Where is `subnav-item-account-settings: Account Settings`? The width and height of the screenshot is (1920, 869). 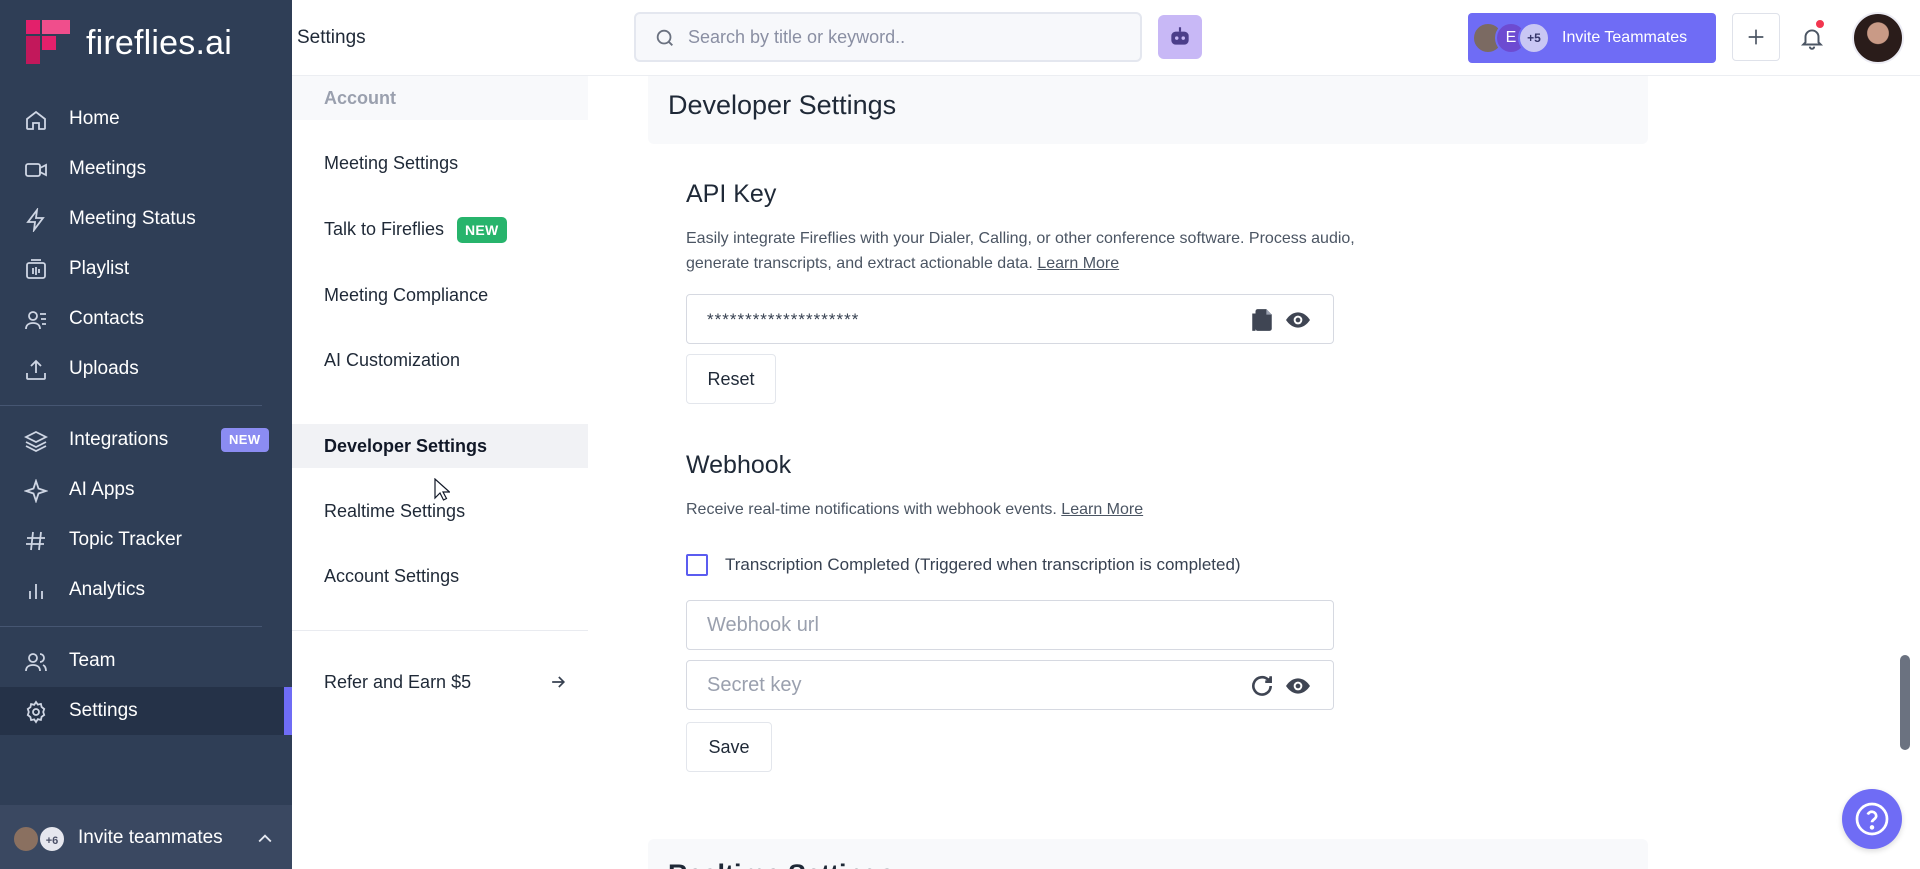 subnav-item-account-settings: Account Settings is located at coordinates (440, 576).